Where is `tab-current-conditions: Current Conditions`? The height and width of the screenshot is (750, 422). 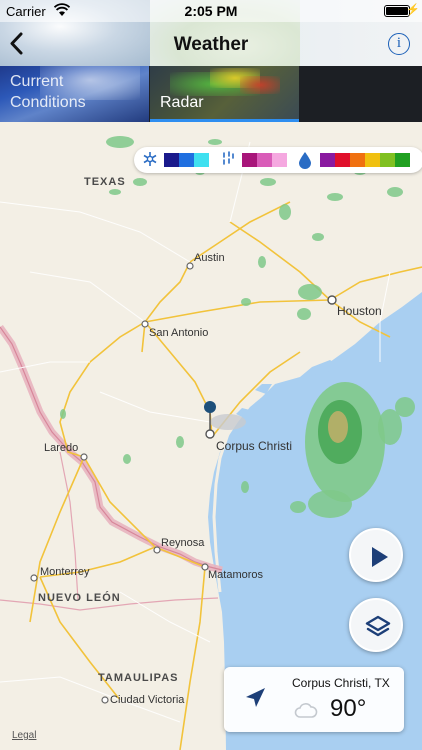
tab-current-conditions: Current Conditions is located at coordinates (74, 94).